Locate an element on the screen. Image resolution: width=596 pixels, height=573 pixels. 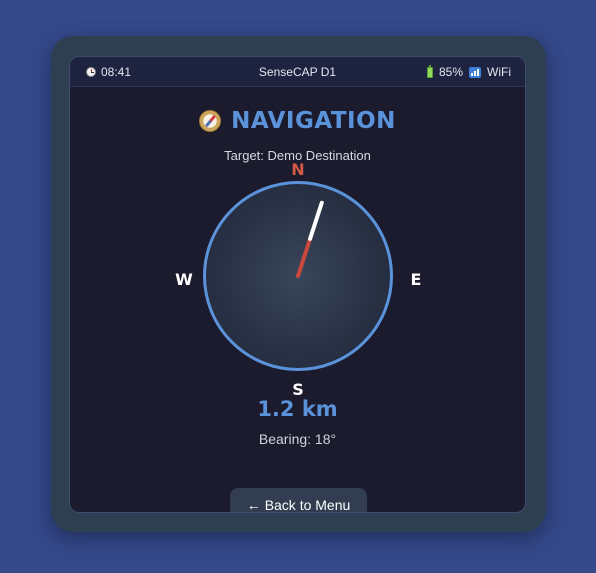
needle-south-half is located at coordinates (304, 257).